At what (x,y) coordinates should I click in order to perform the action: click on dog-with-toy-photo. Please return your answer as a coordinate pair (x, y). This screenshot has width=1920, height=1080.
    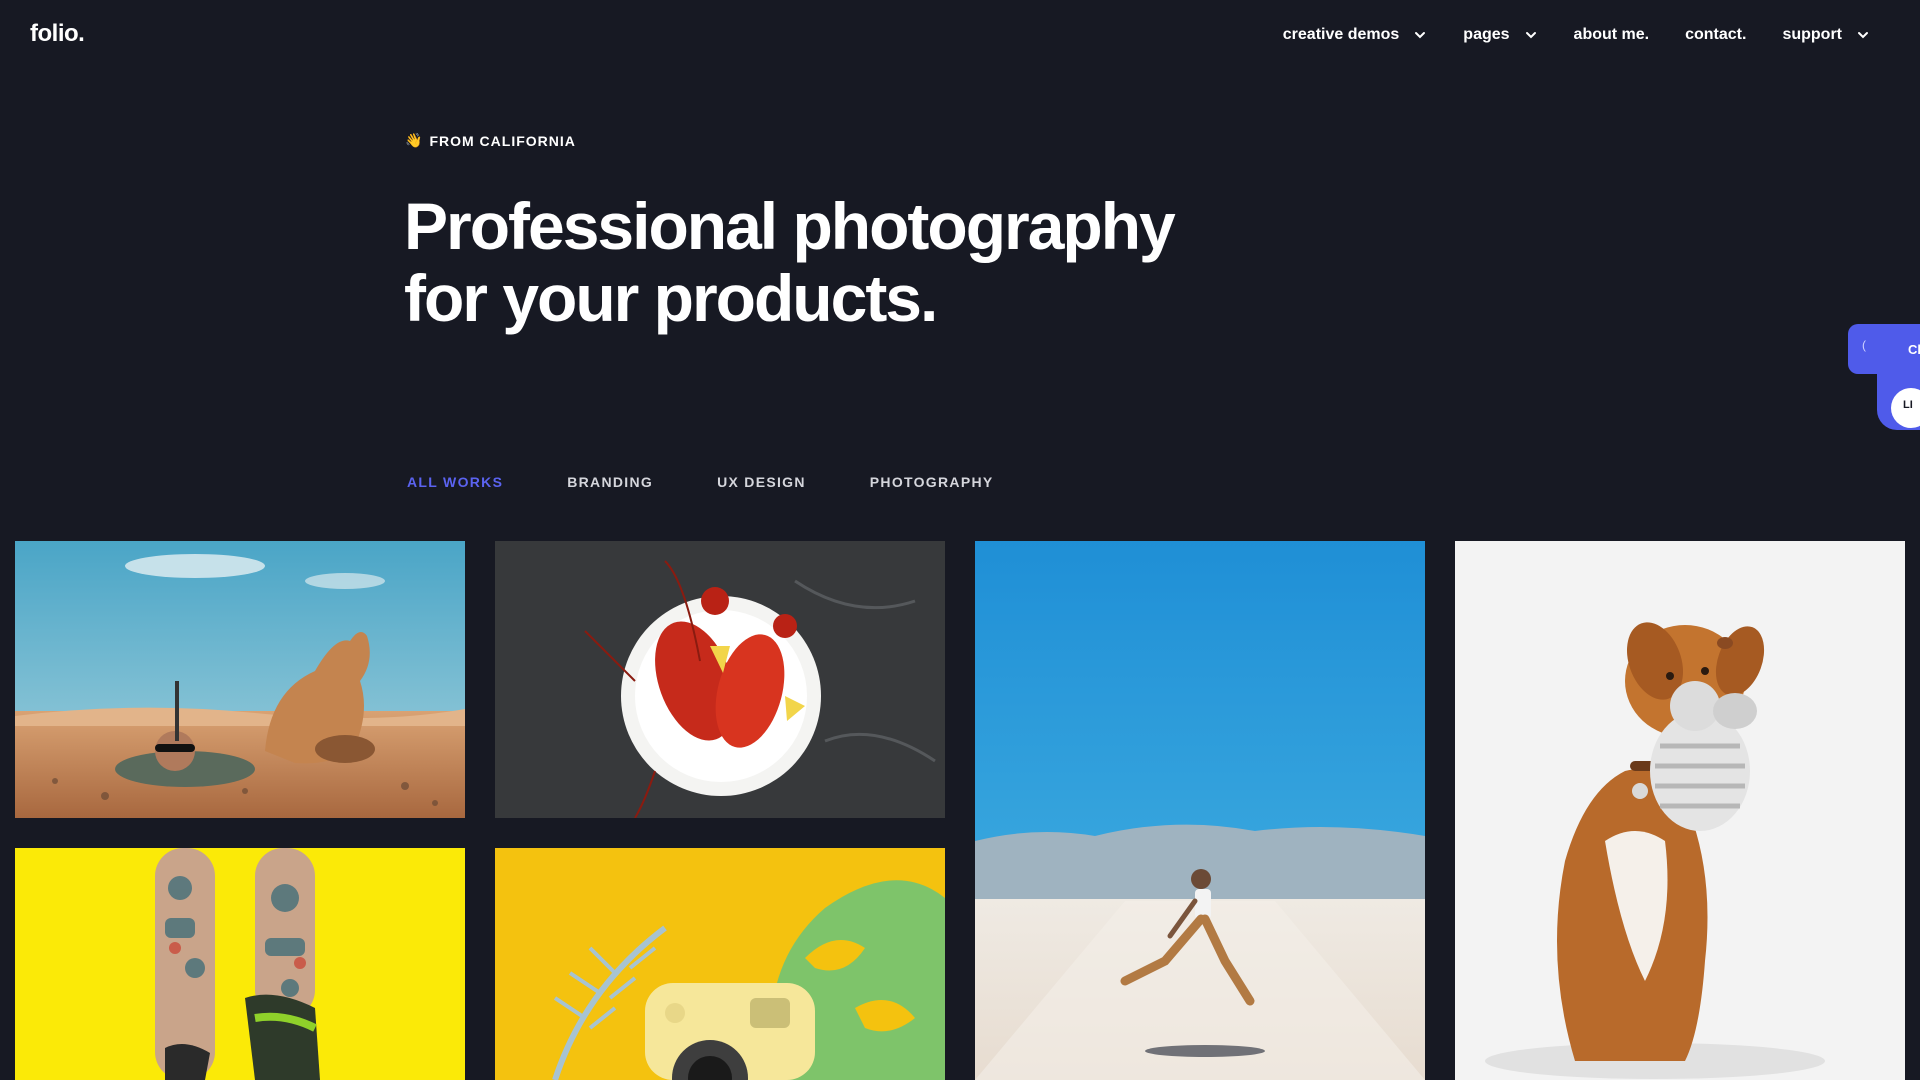
    Looking at the image, I should click on (1680, 810).